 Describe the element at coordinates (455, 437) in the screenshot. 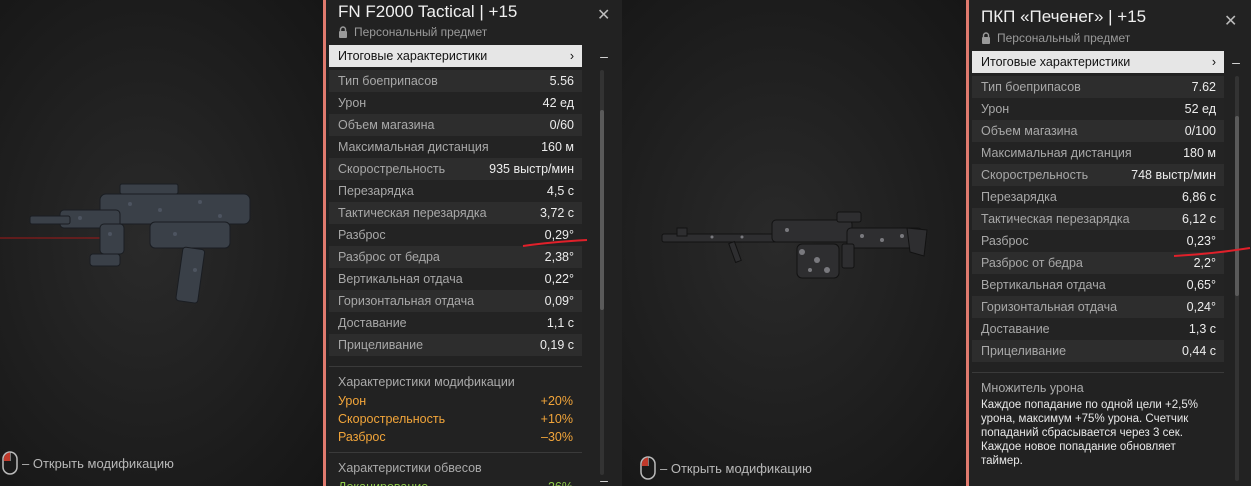

I see `modifier-row: Разброс –30%` at that location.